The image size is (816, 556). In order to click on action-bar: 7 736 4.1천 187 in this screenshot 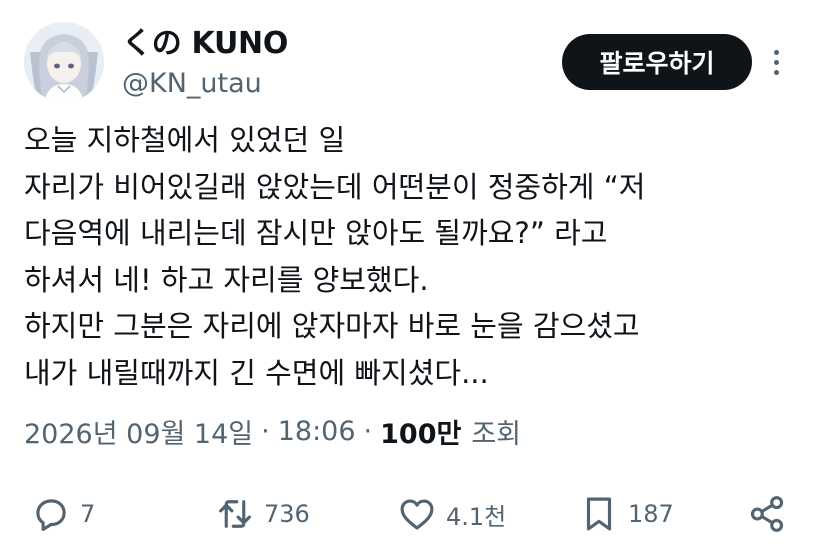, I will do `click(408, 514)`.